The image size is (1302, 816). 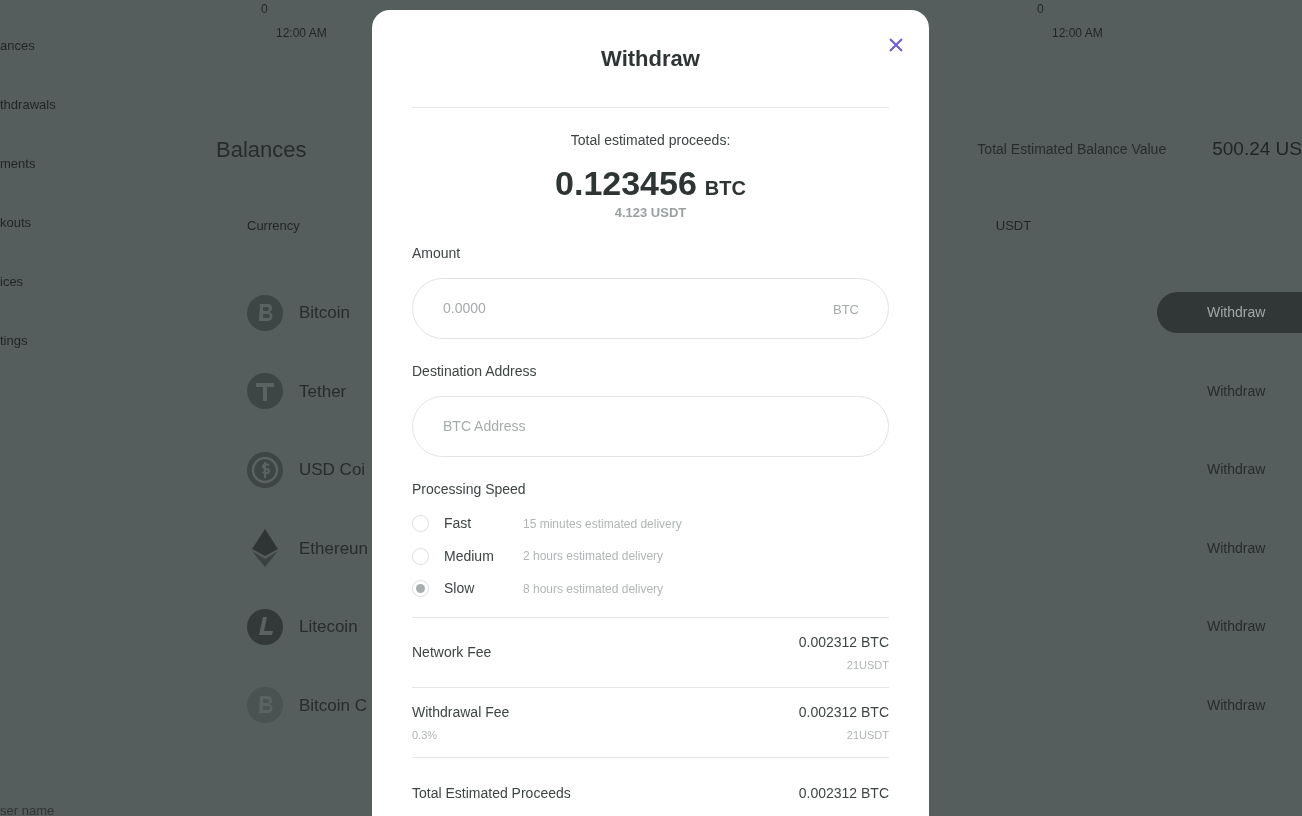 What do you see at coordinates (273, 226) in the screenshot?
I see `column-header: Currency` at bounding box center [273, 226].